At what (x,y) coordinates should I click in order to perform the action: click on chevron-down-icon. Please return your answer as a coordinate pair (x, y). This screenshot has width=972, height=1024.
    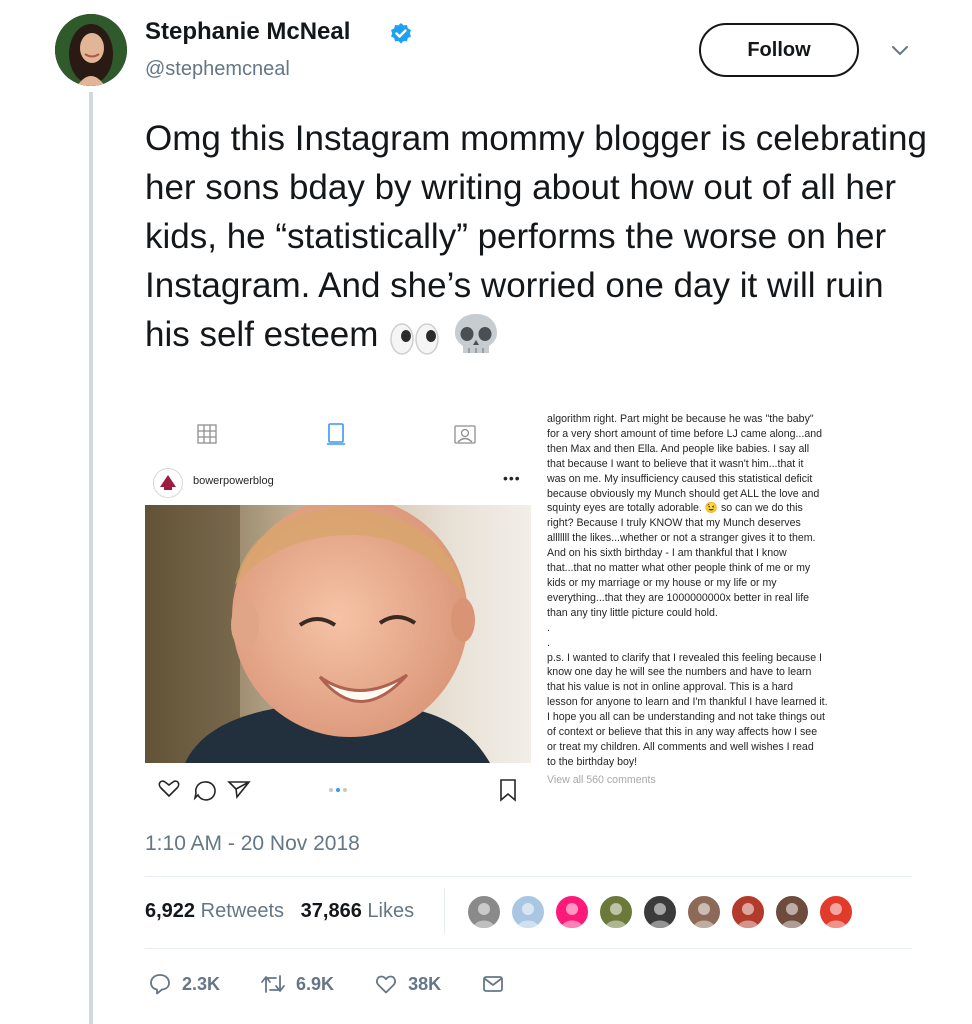
    Looking at the image, I should click on (900, 51).